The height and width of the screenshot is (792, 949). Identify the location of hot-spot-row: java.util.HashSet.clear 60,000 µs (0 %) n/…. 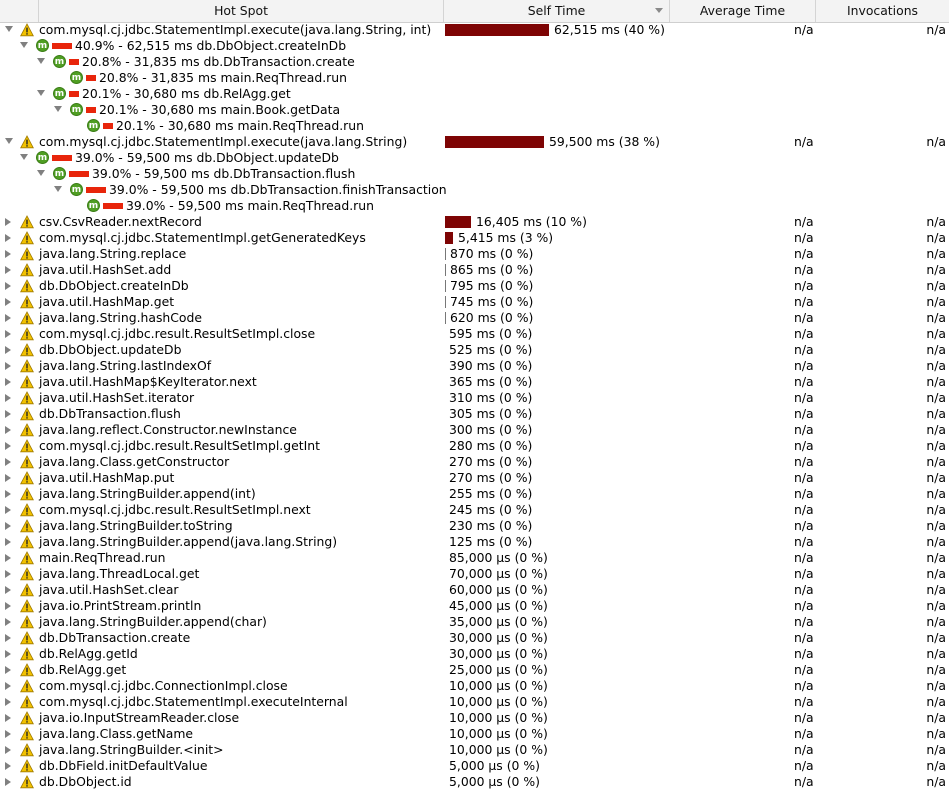
(474, 590).